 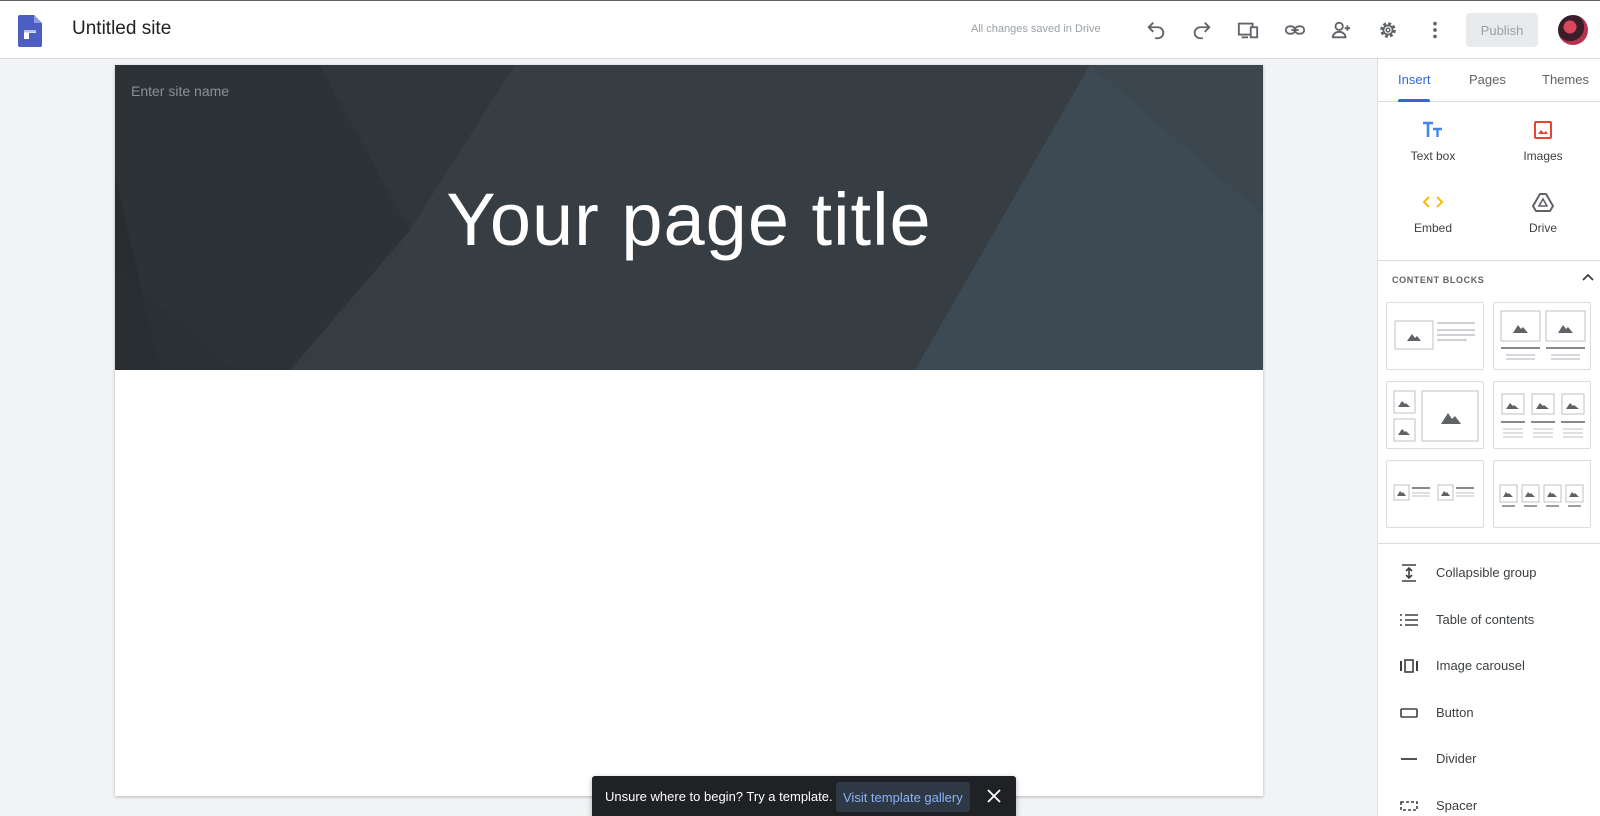 I want to click on list-icon, so click(x=1409, y=620).